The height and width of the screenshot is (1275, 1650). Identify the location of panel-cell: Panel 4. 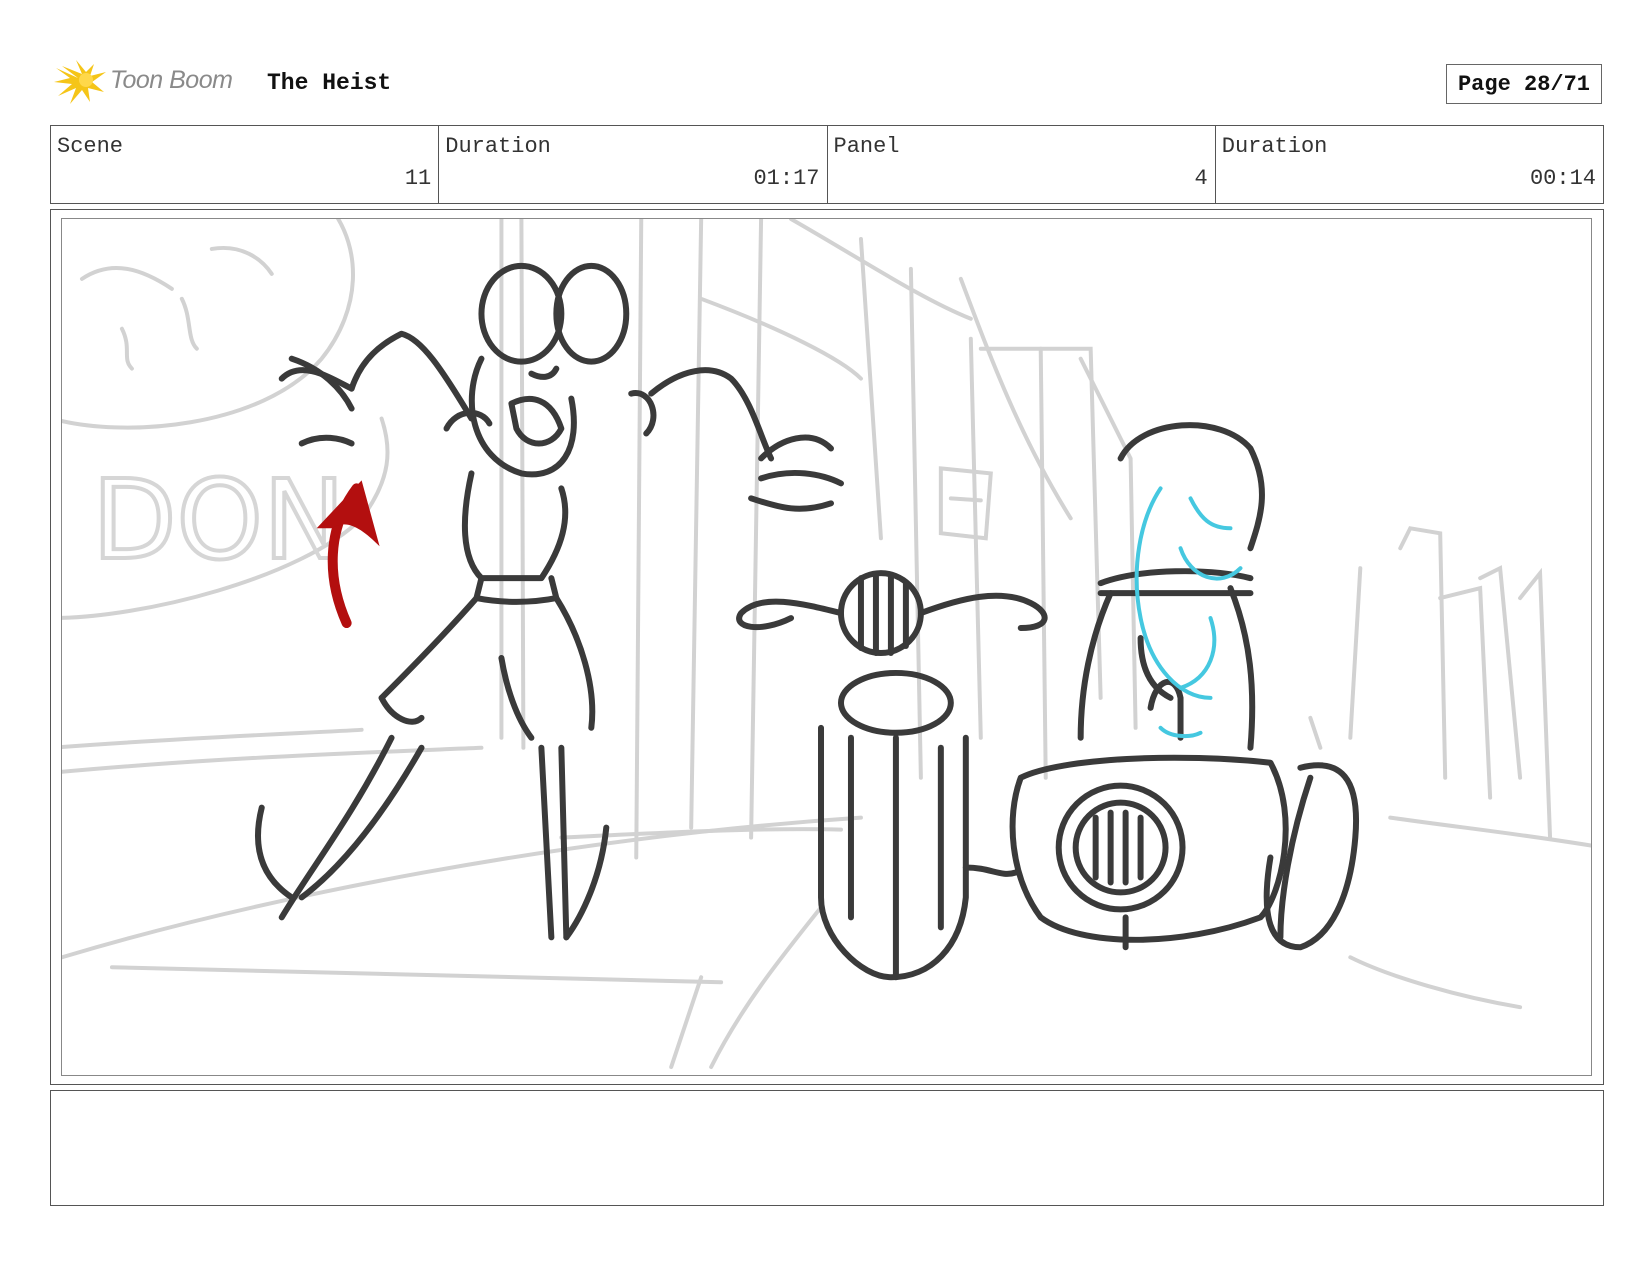
(1022, 164).